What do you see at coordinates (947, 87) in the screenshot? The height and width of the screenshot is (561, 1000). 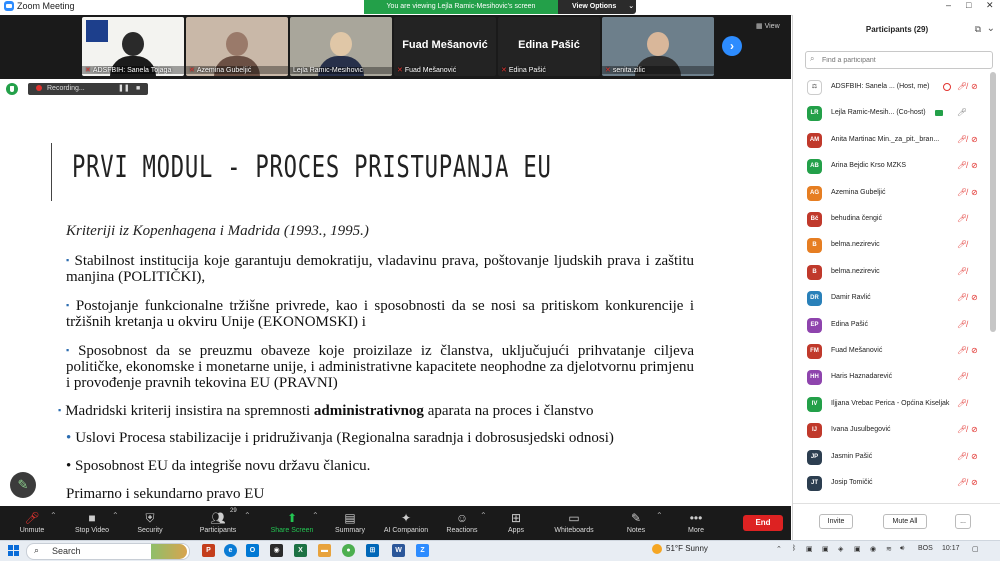 I see `recording-icon` at bounding box center [947, 87].